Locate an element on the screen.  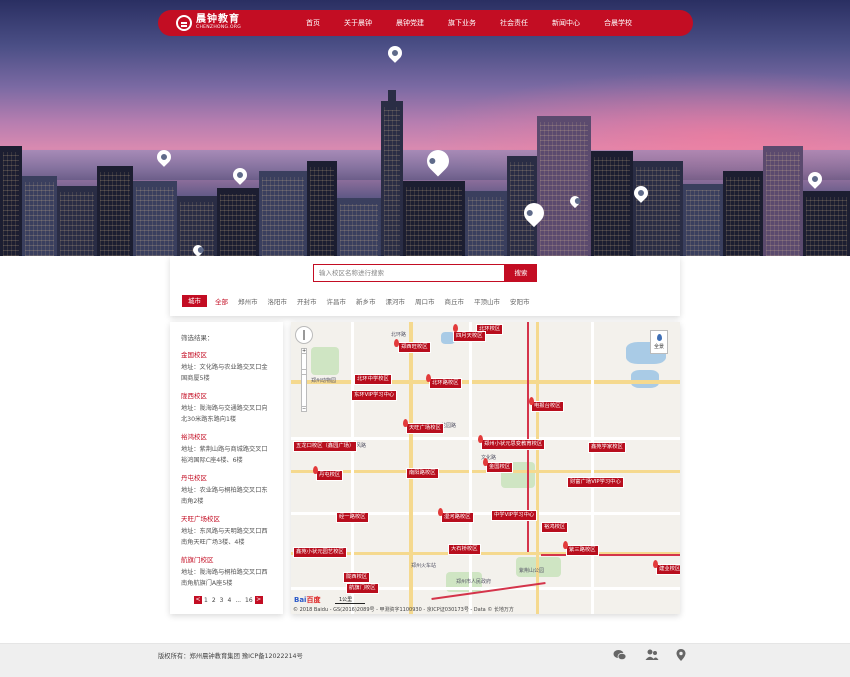
city-xinxiang: 新乡市 is located at coordinates (366, 301).